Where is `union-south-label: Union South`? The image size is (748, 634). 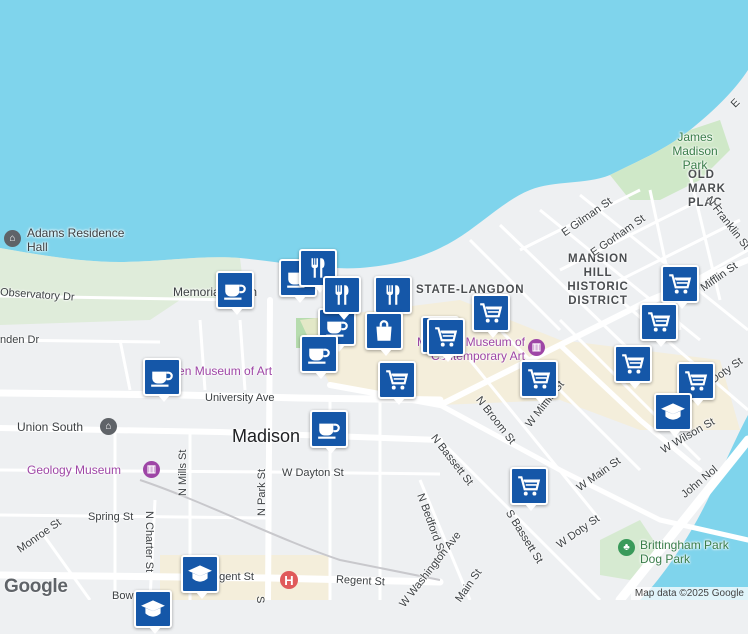 union-south-label: Union South is located at coordinates (50, 427).